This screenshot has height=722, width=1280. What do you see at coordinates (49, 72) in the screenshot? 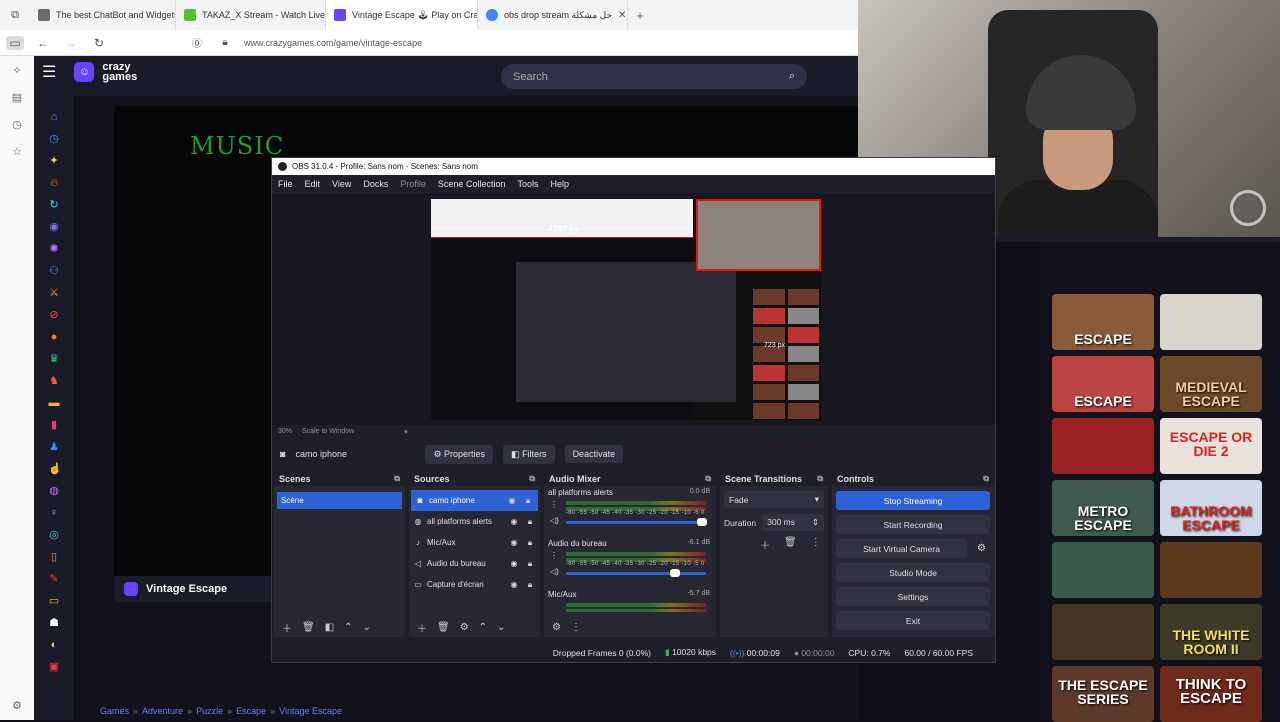
I see `menu-icon: ☰` at bounding box center [49, 72].